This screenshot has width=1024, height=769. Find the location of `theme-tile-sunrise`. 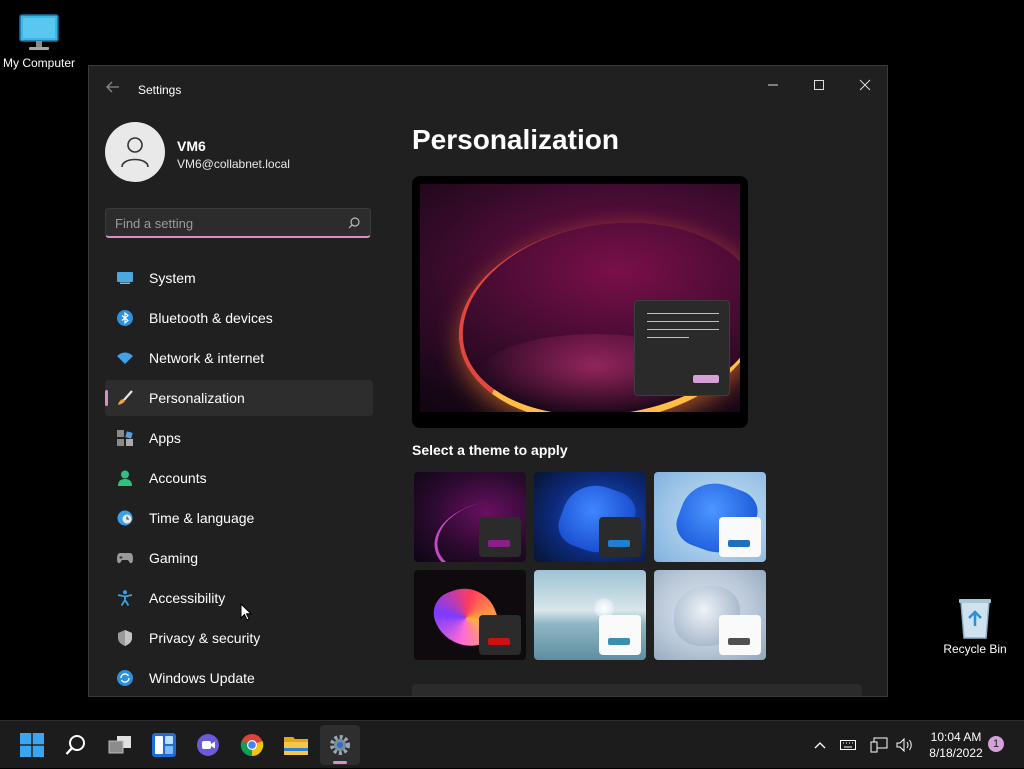

theme-tile-sunrise is located at coordinates (590, 615).